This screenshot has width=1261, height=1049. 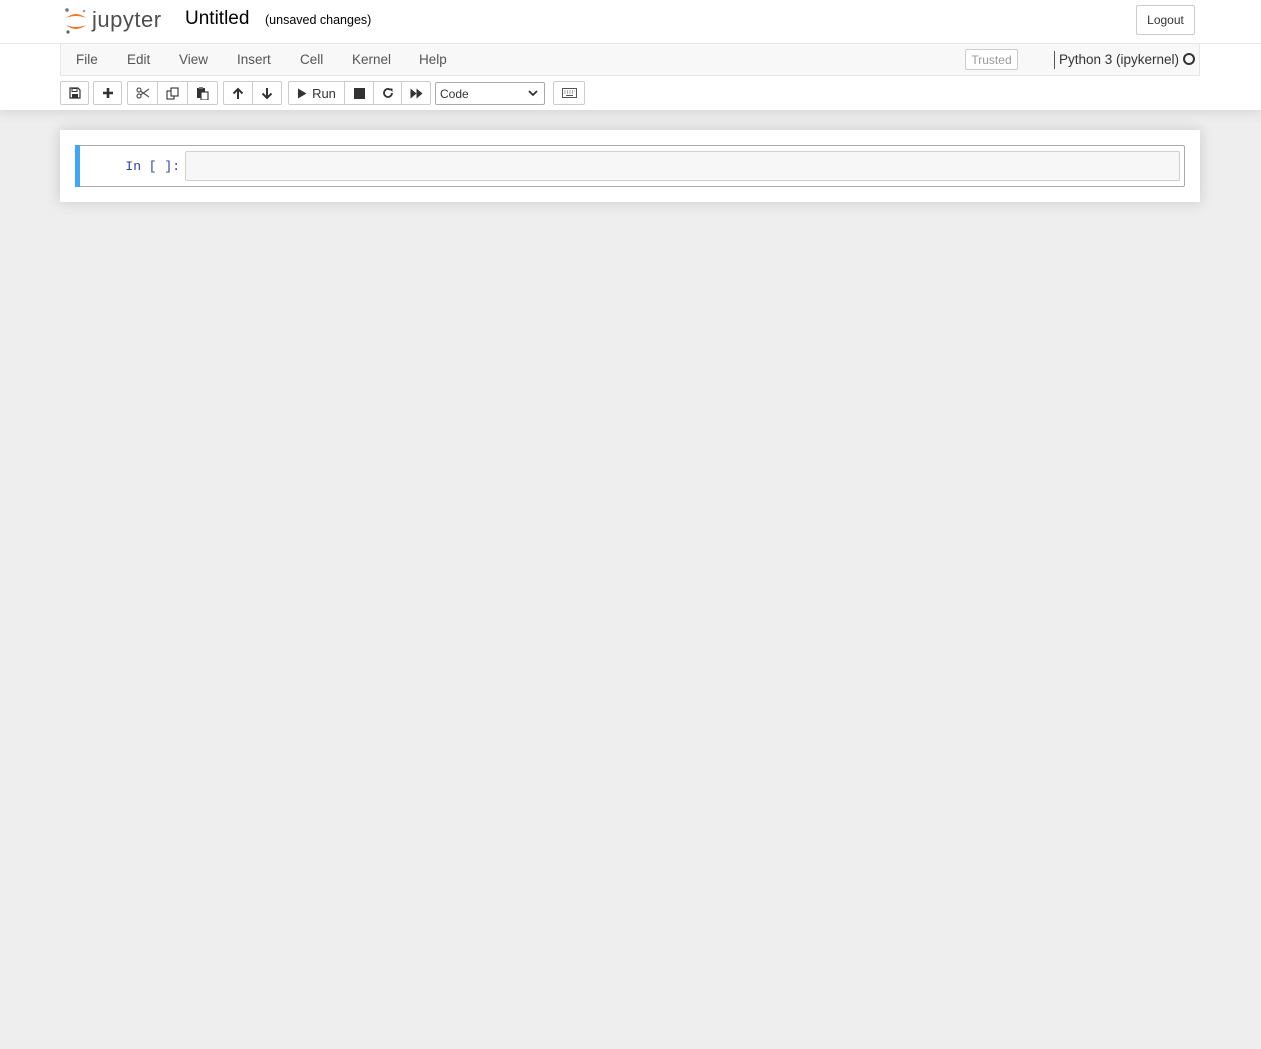 I want to click on insert-cell-button, so click(x=107, y=93).